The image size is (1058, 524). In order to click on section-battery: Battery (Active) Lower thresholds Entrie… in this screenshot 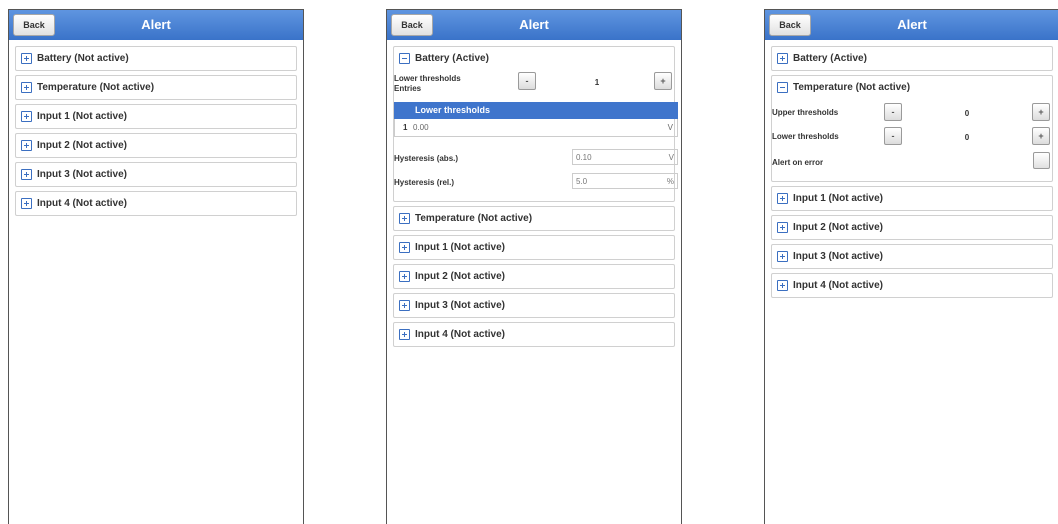, I will do `click(535, 124)`.